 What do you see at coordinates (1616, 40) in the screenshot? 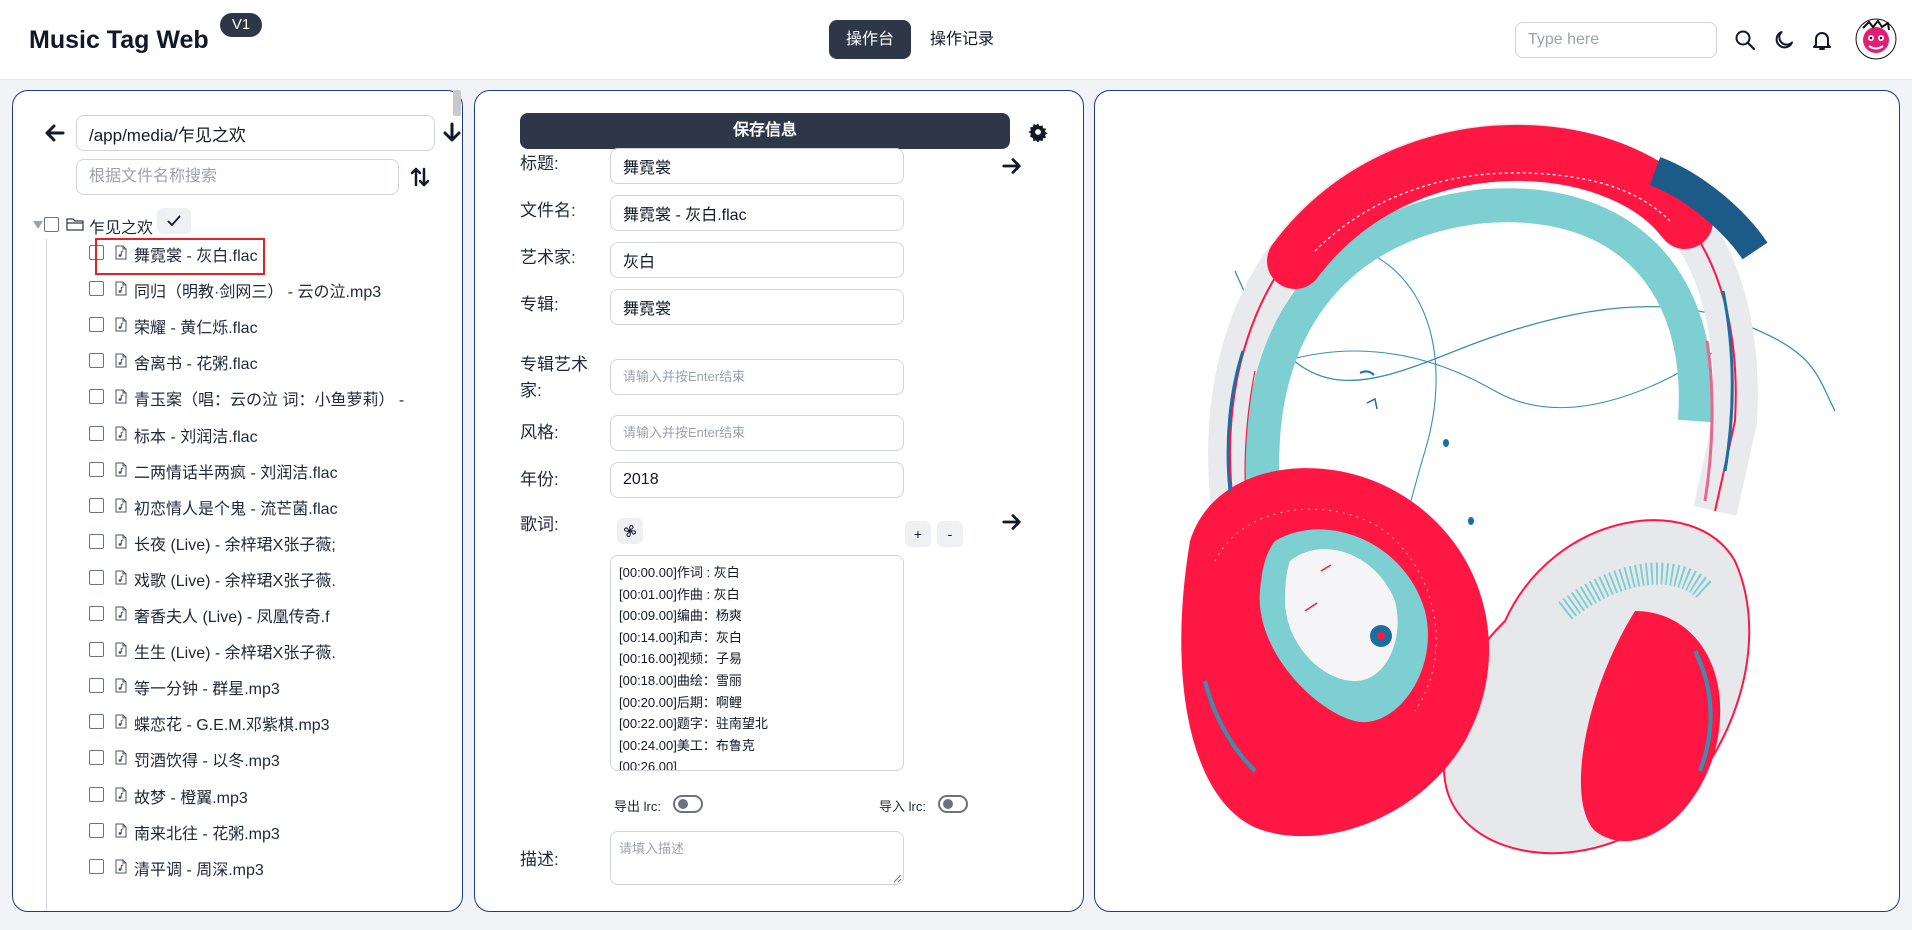
I see `search-input` at bounding box center [1616, 40].